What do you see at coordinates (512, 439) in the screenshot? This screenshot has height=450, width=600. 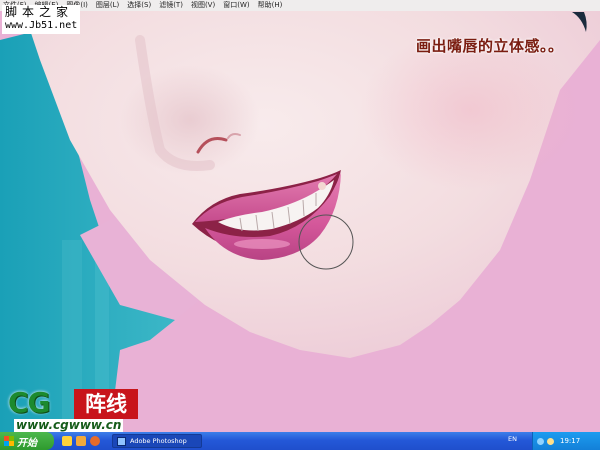 I see `language-indicator: EN` at bounding box center [512, 439].